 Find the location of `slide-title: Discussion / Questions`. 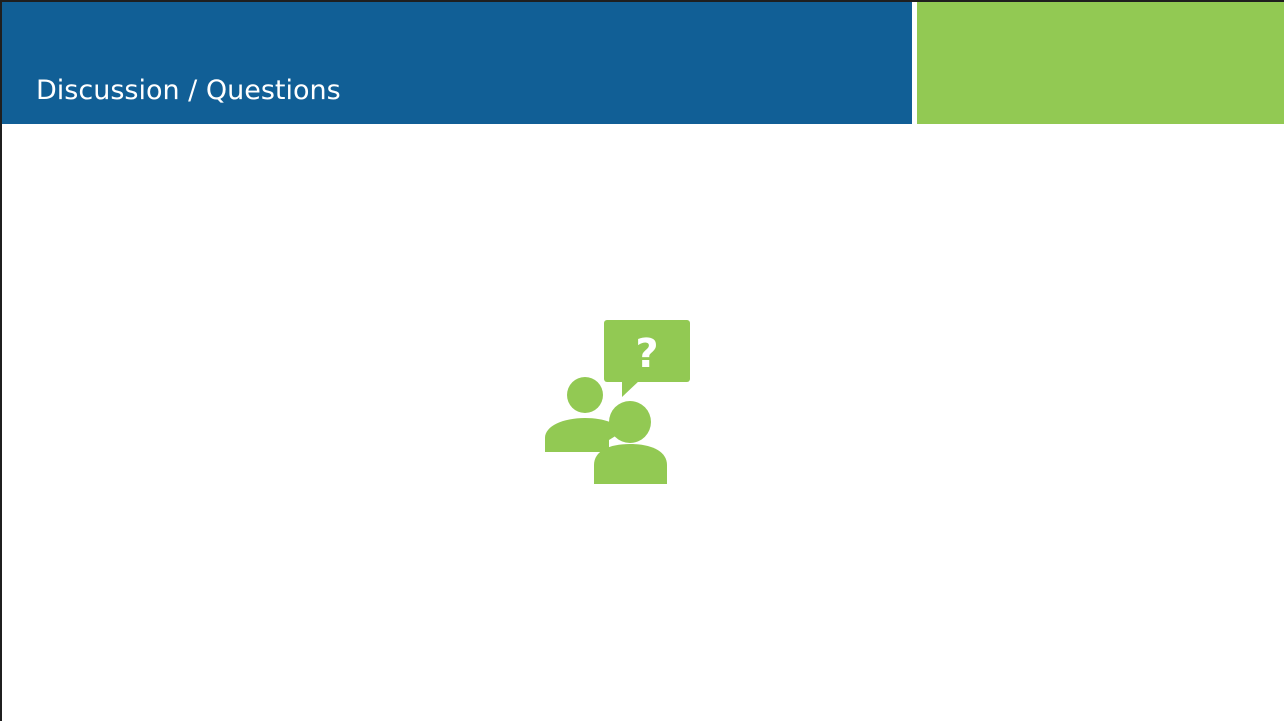

slide-title: Discussion / Questions is located at coordinates (188, 90).